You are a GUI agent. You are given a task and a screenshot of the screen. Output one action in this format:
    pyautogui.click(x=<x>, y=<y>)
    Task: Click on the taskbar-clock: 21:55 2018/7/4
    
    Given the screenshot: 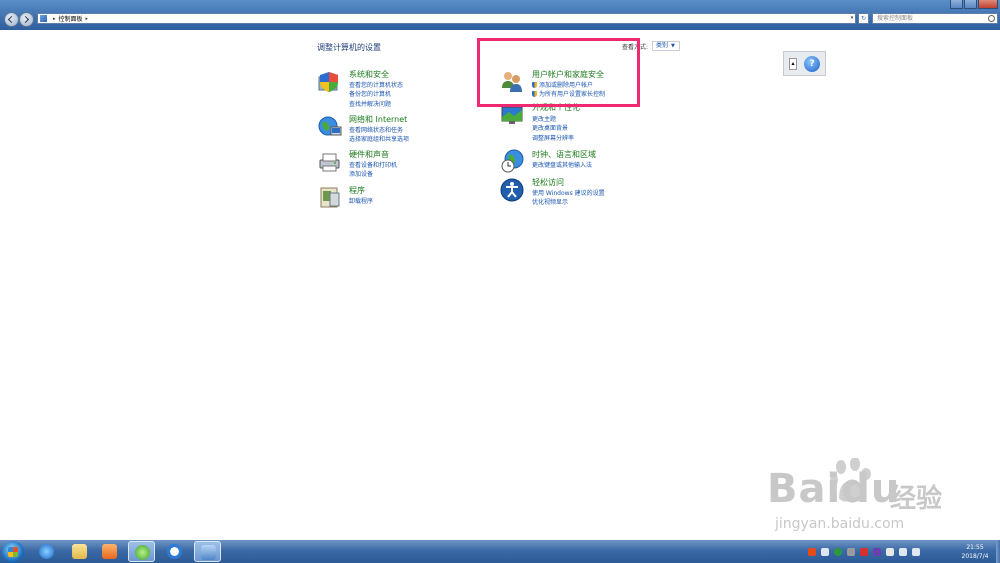 What is the action you would take?
    pyautogui.click(x=975, y=552)
    